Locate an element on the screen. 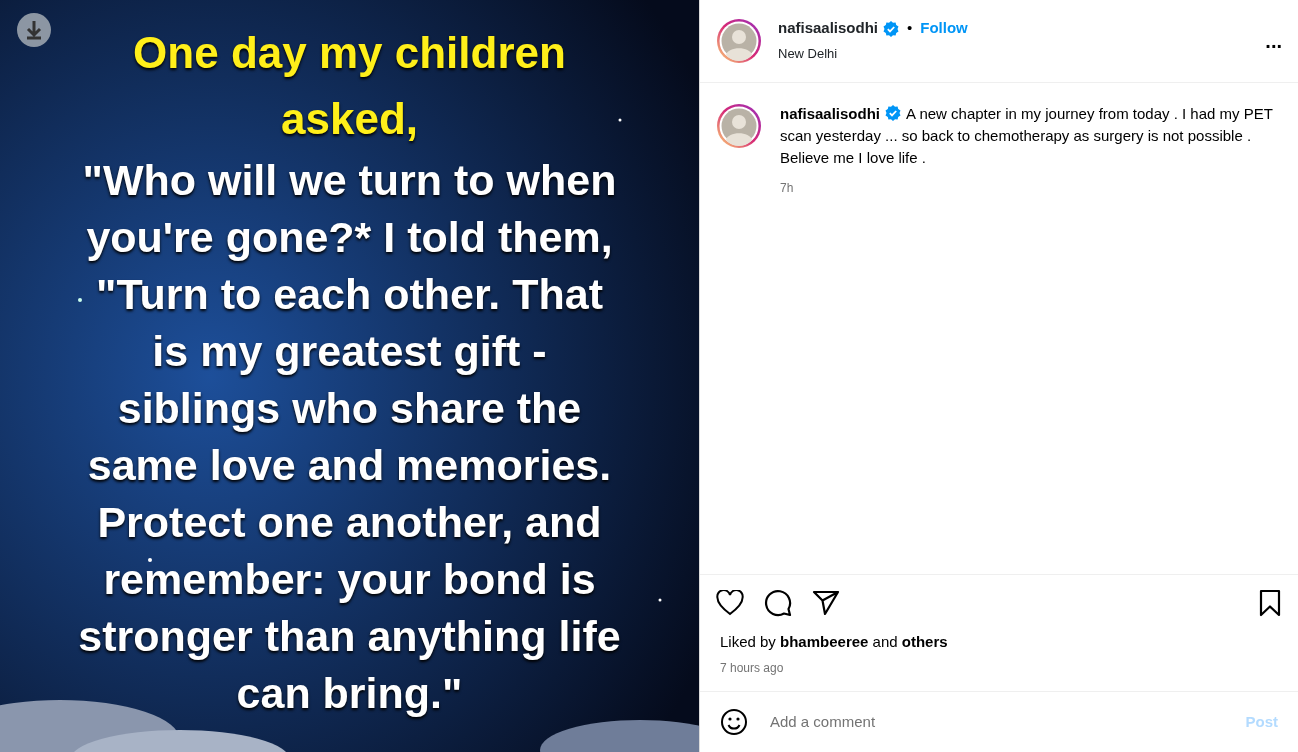 This screenshot has width=1298, height=752. like-icon is located at coordinates (730, 602).